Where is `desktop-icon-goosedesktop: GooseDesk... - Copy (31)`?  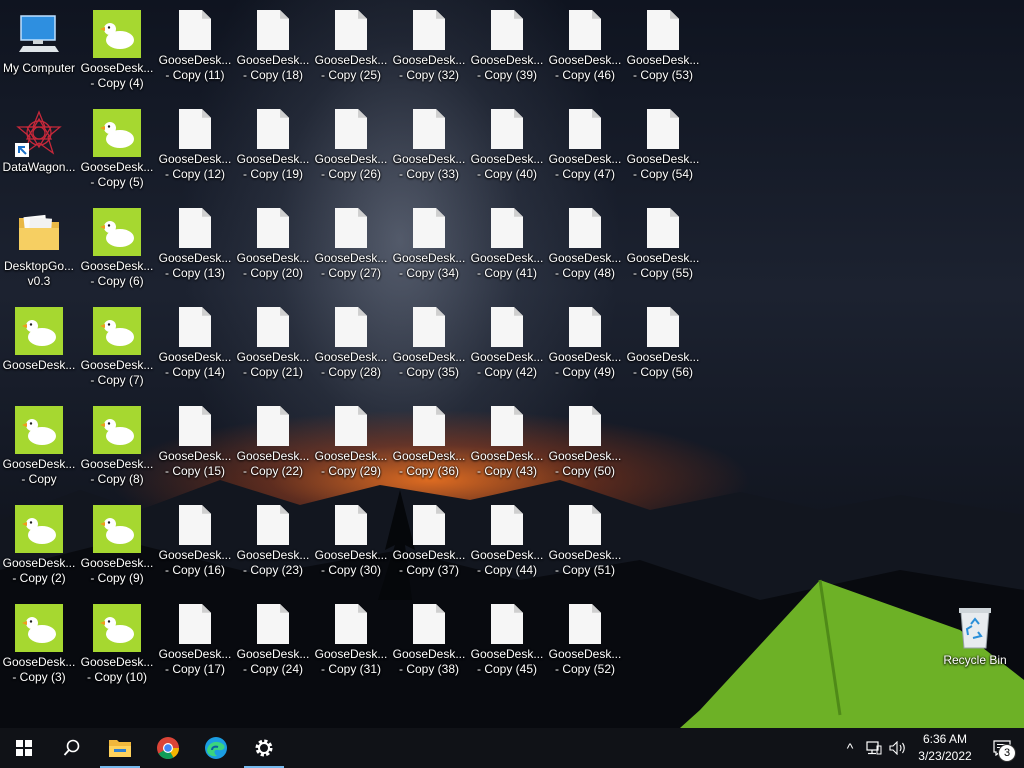 desktop-icon-goosedesktop: GooseDesk... - Copy (31) is located at coordinates (351, 648).